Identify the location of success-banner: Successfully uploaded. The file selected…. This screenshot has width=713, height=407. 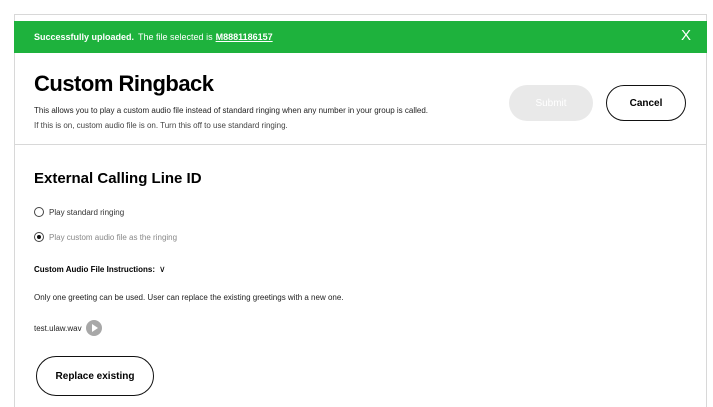
(360, 37).